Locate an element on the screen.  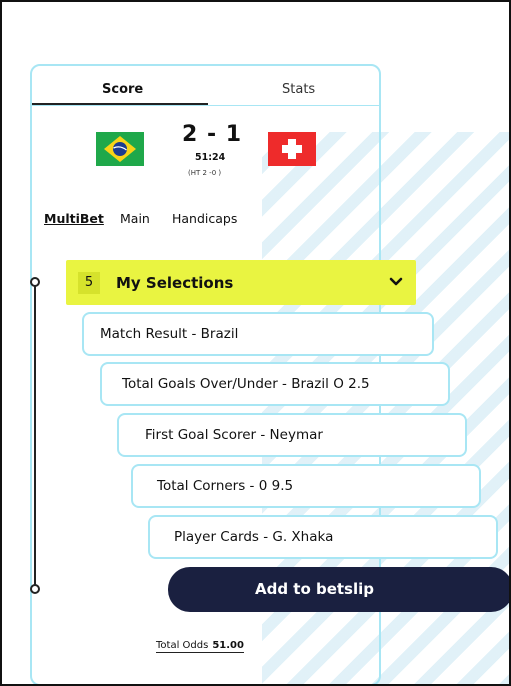
tab-handicaps: Handicaps is located at coordinates (204, 218).